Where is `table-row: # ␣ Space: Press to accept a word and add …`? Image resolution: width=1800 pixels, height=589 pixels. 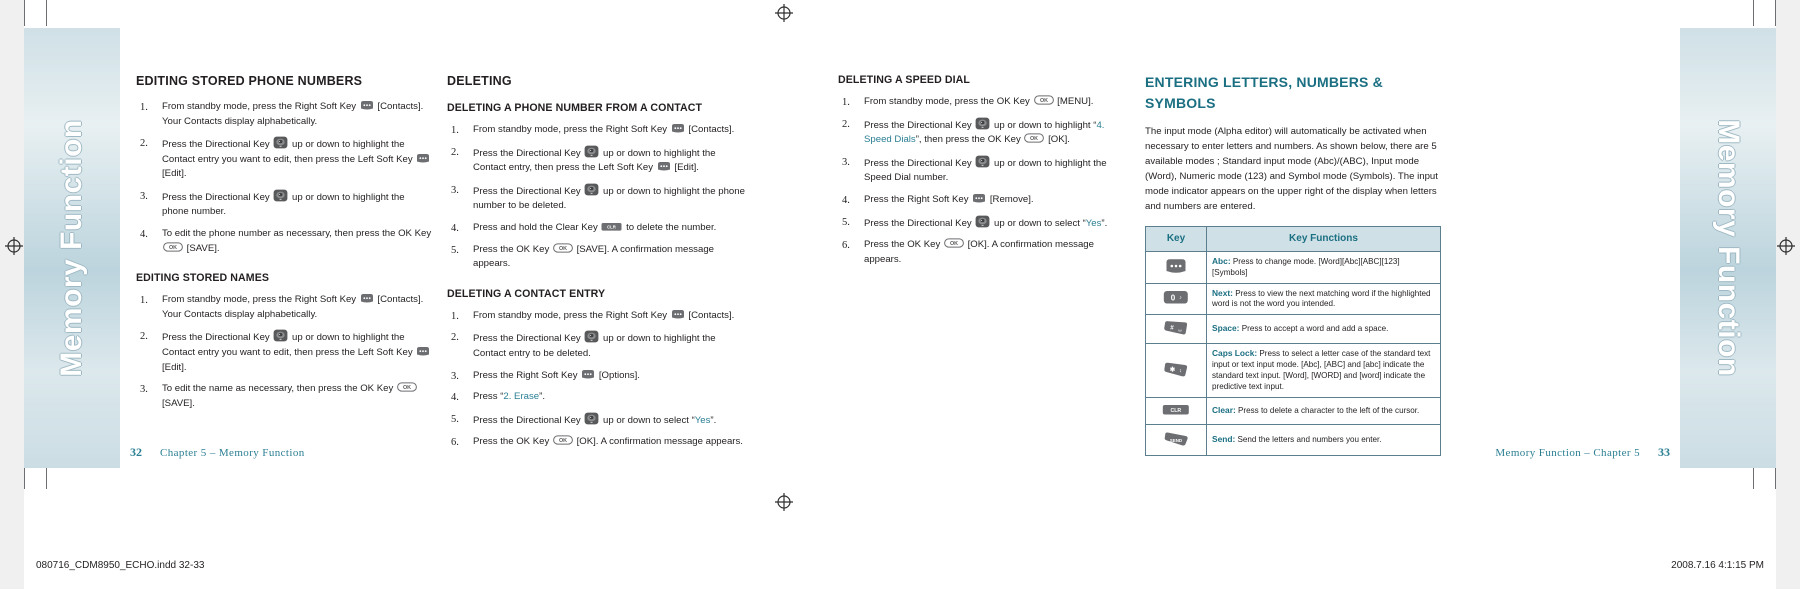 table-row: # ␣ Space: Press to accept a word and add … is located at coordinates (1293, 329).